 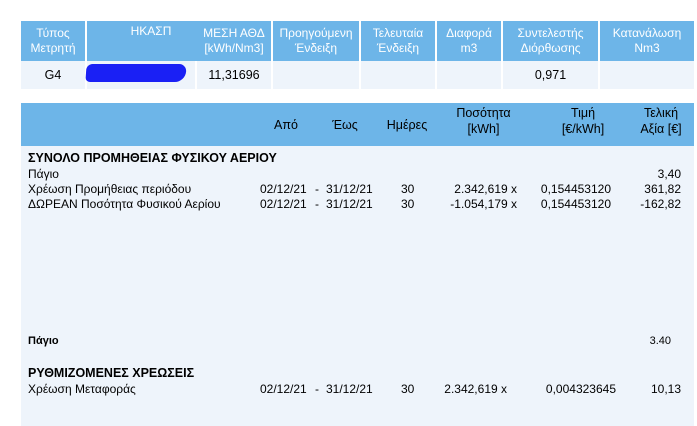 What do you see at coordinates (53, 33) in the screenshot?
I see `header-line: Τύπος` at bounding box center [53, 33].